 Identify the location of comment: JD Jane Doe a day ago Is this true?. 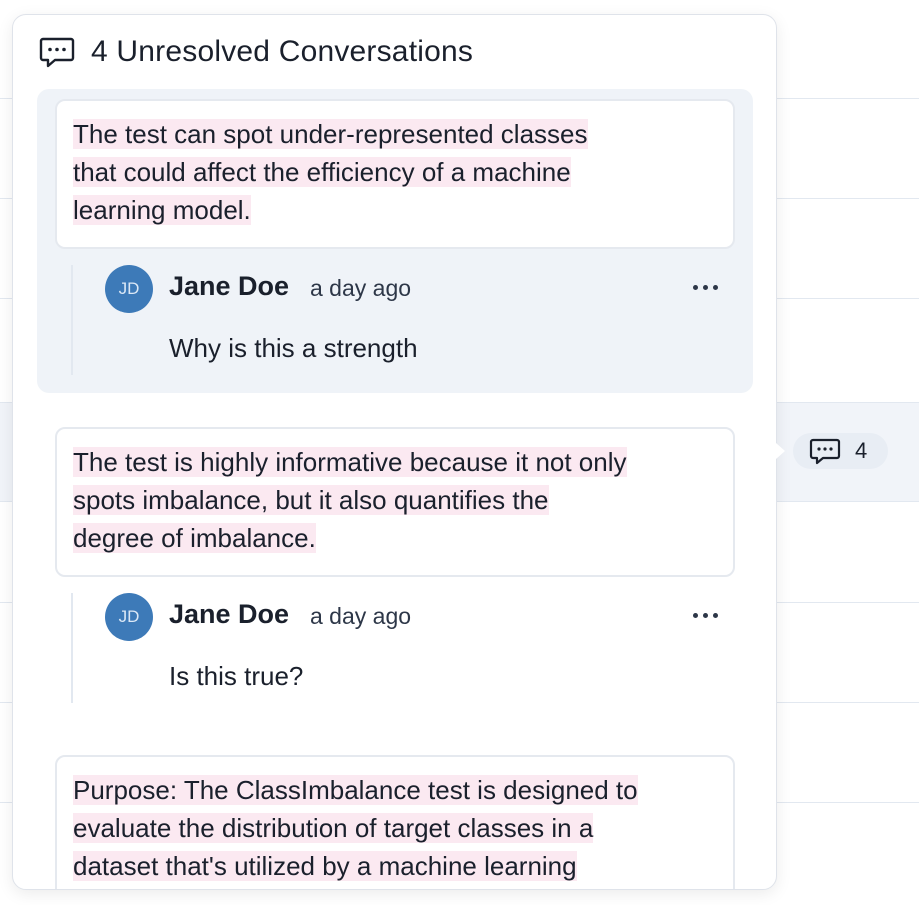
(401, 648).